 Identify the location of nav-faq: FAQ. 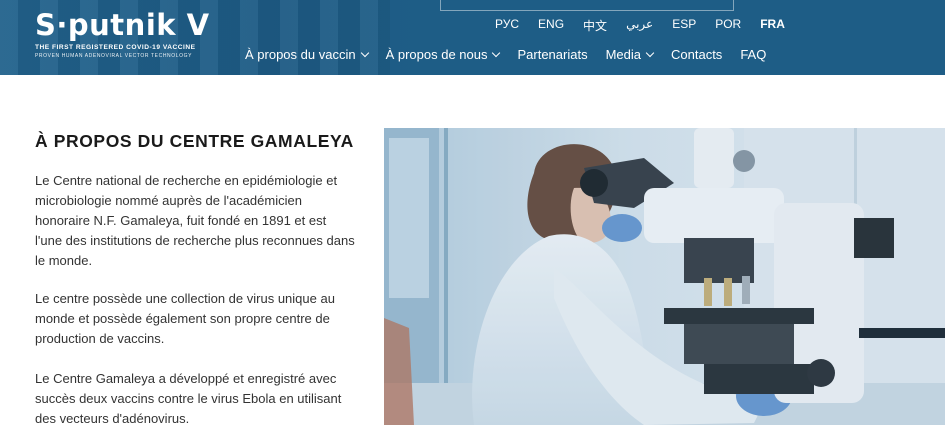
(753, 54).